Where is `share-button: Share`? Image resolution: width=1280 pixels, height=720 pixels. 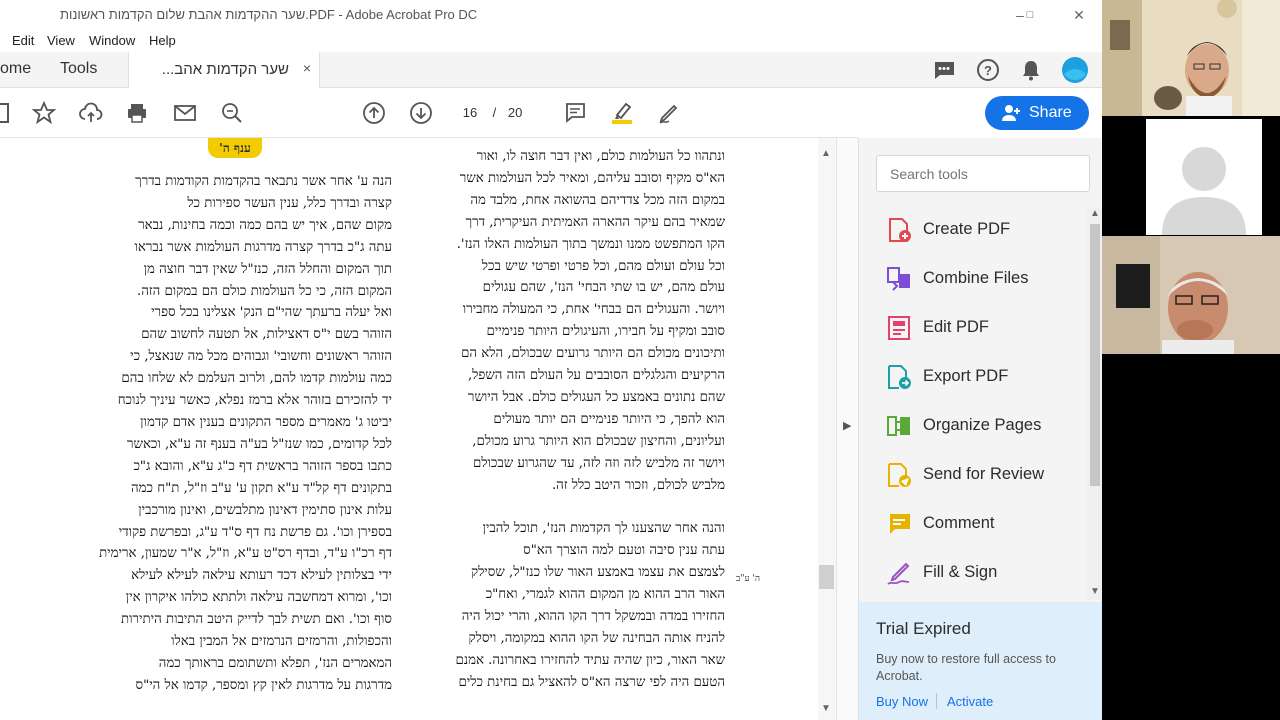
share-button: Share is located at coordinates (1037, 113).